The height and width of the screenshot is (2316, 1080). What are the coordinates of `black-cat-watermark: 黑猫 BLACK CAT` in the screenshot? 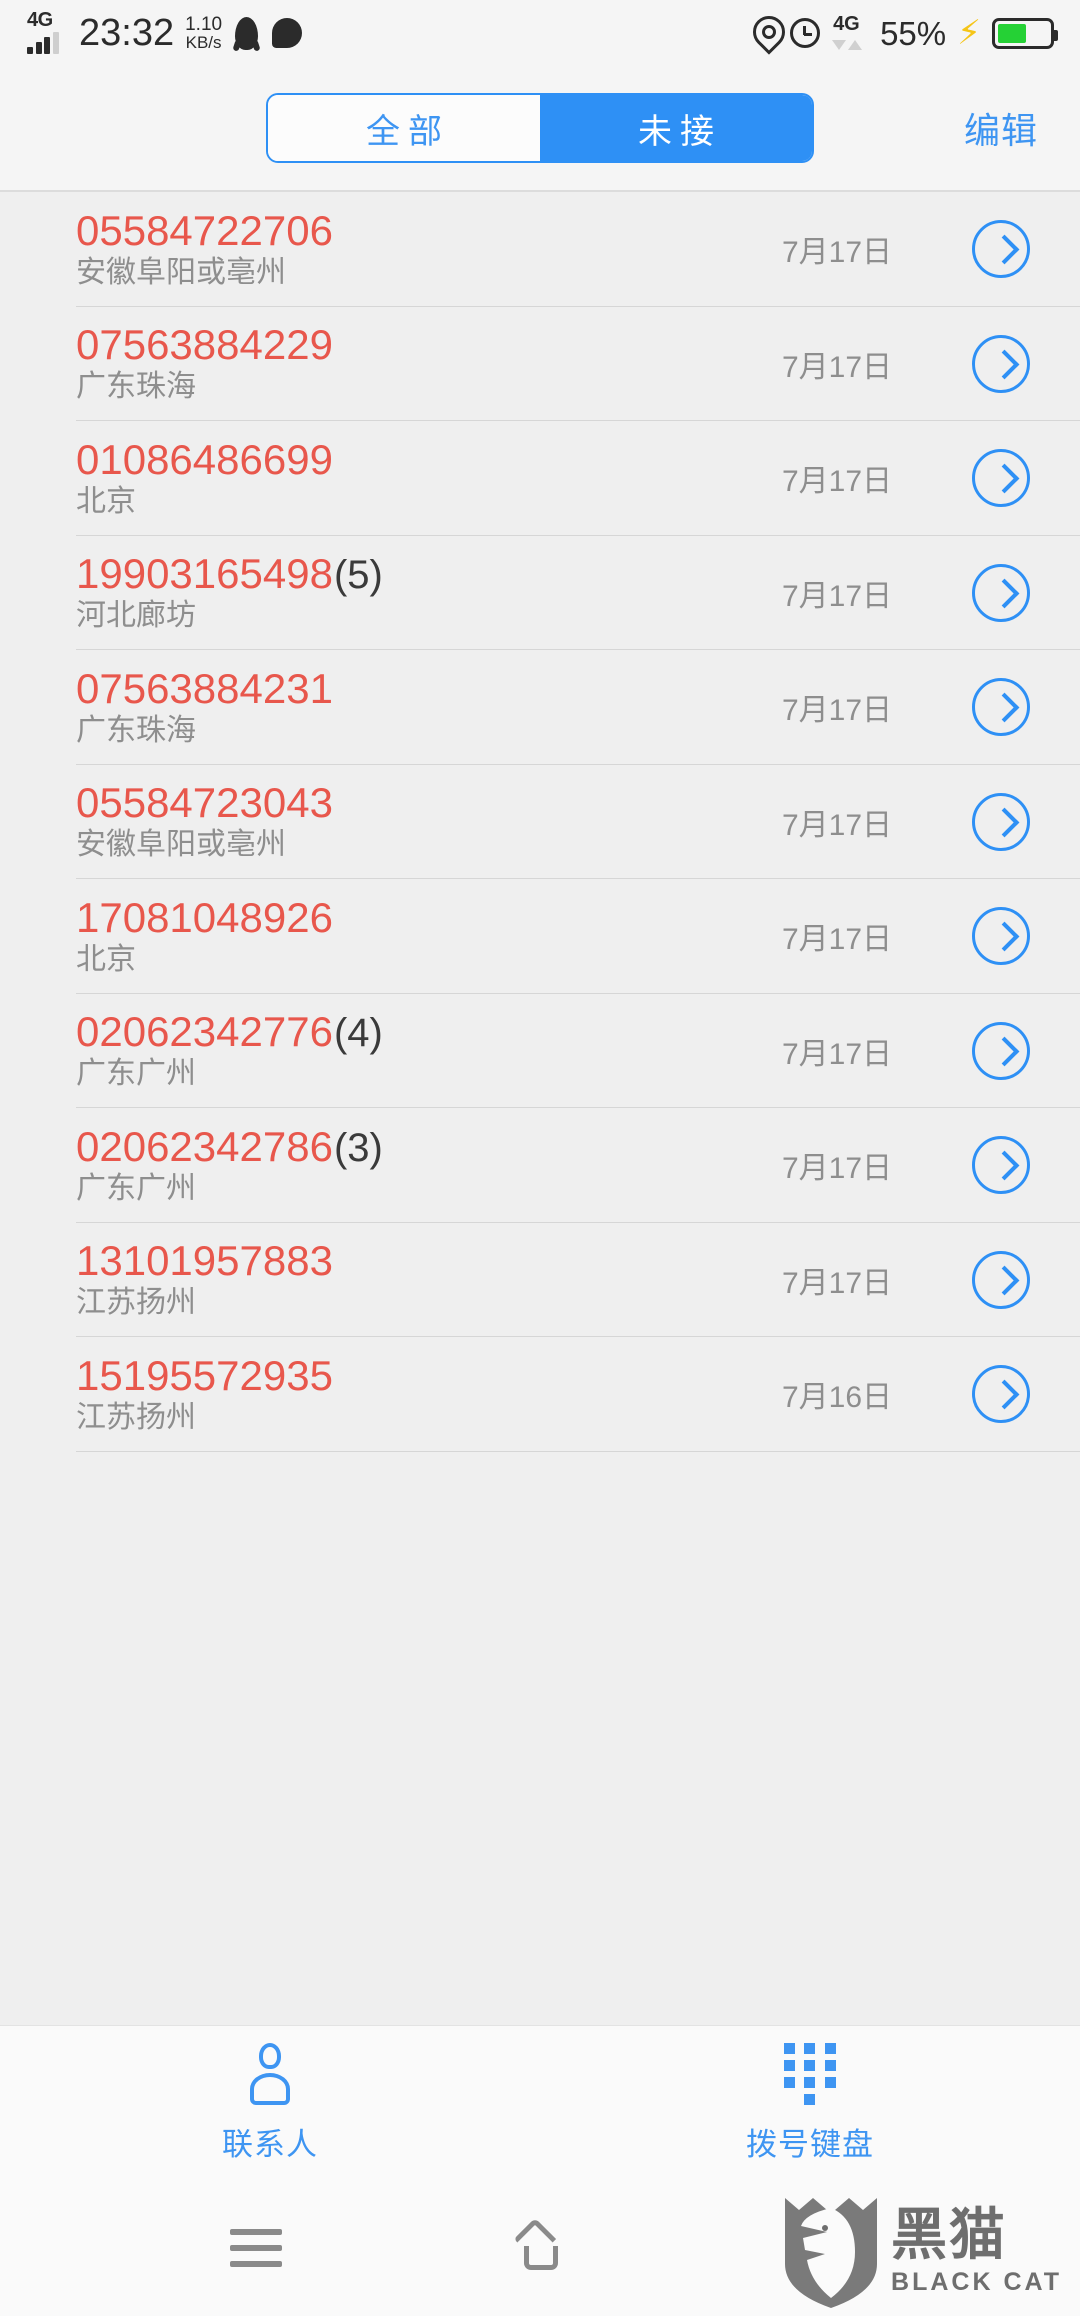 It's located at (921, 2251).